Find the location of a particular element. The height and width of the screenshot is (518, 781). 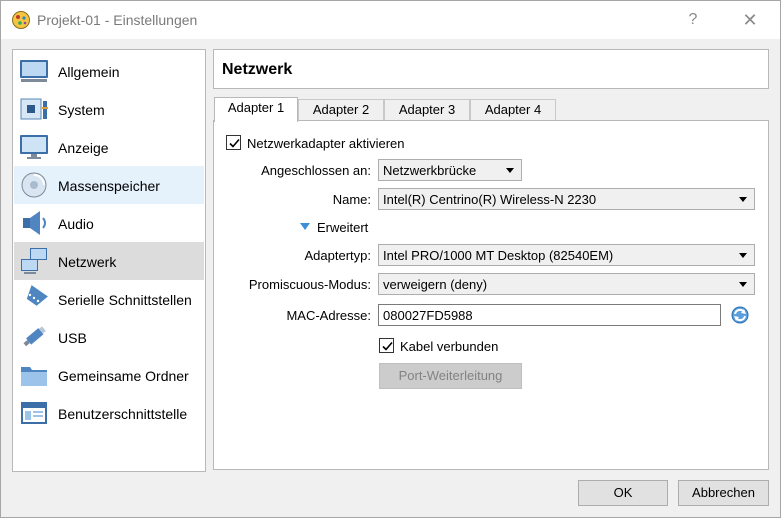

sidebar-item-label: USB is located at coordinates (72, 338).